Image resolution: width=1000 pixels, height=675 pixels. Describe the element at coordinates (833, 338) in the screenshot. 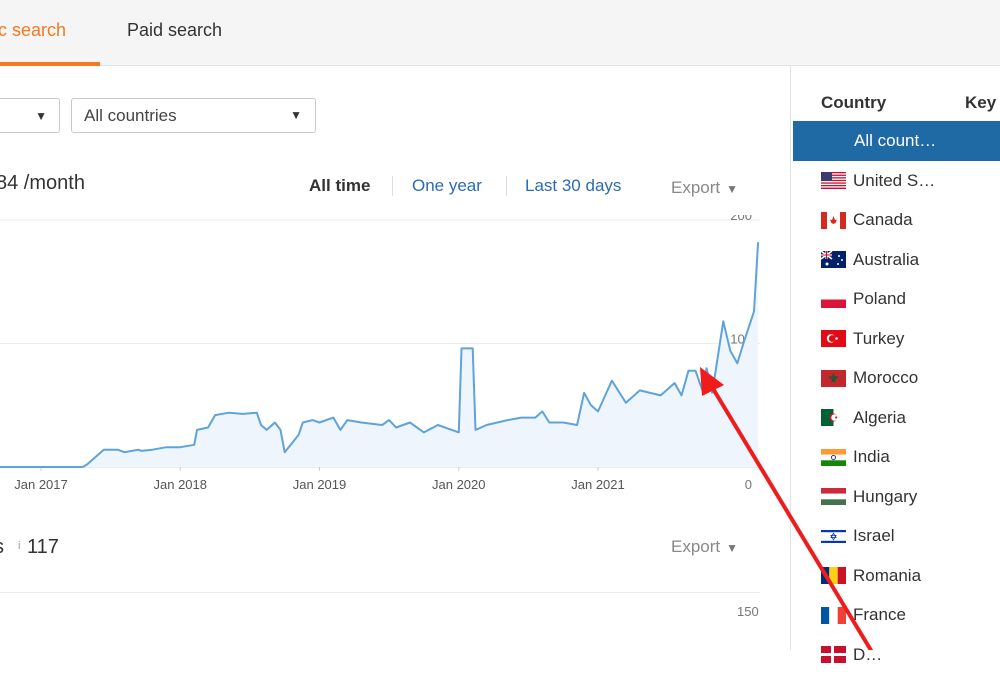

I see `turkey-flag-icon` at that location.